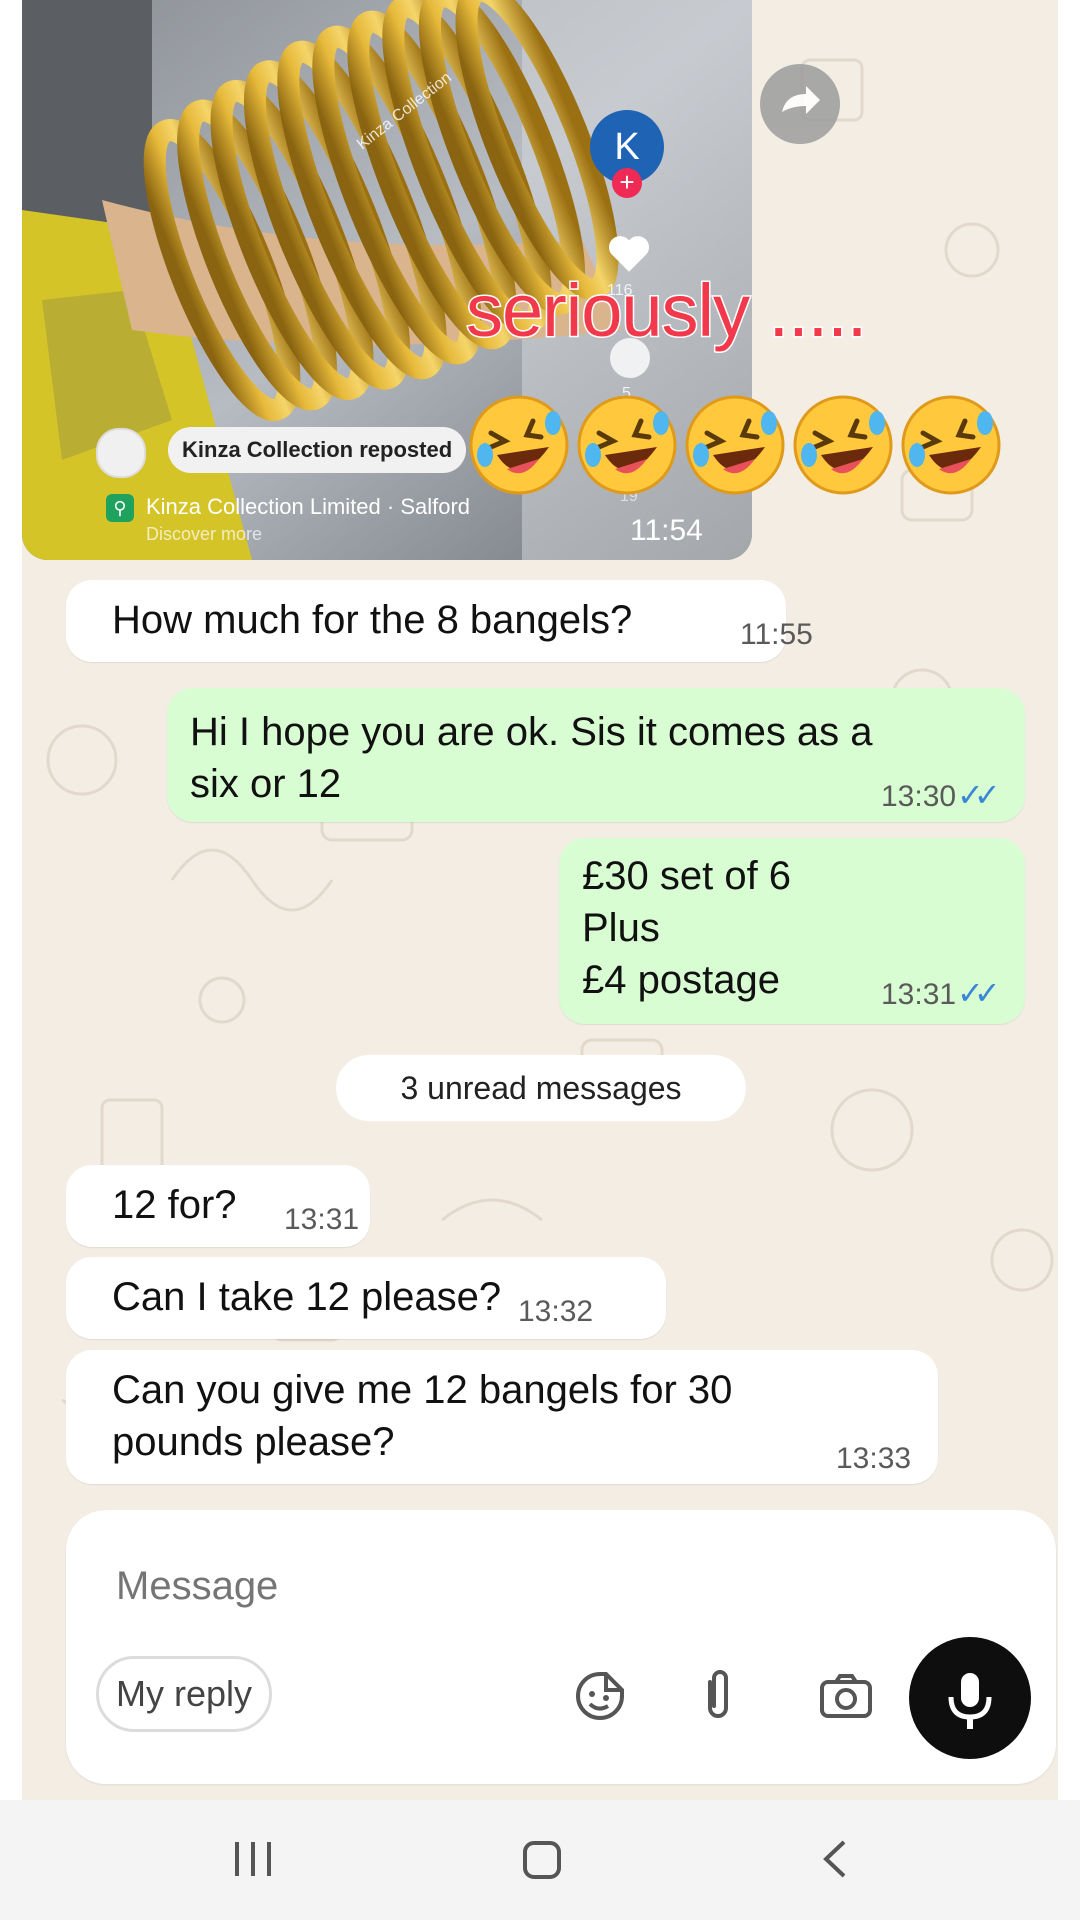 This screenshot has width=1080, height=1920. What do you see at coordinates (307, 1297) in the screenshot?
I see `message-text: Can I take 12 please?` at bounding box center [307, 1297].